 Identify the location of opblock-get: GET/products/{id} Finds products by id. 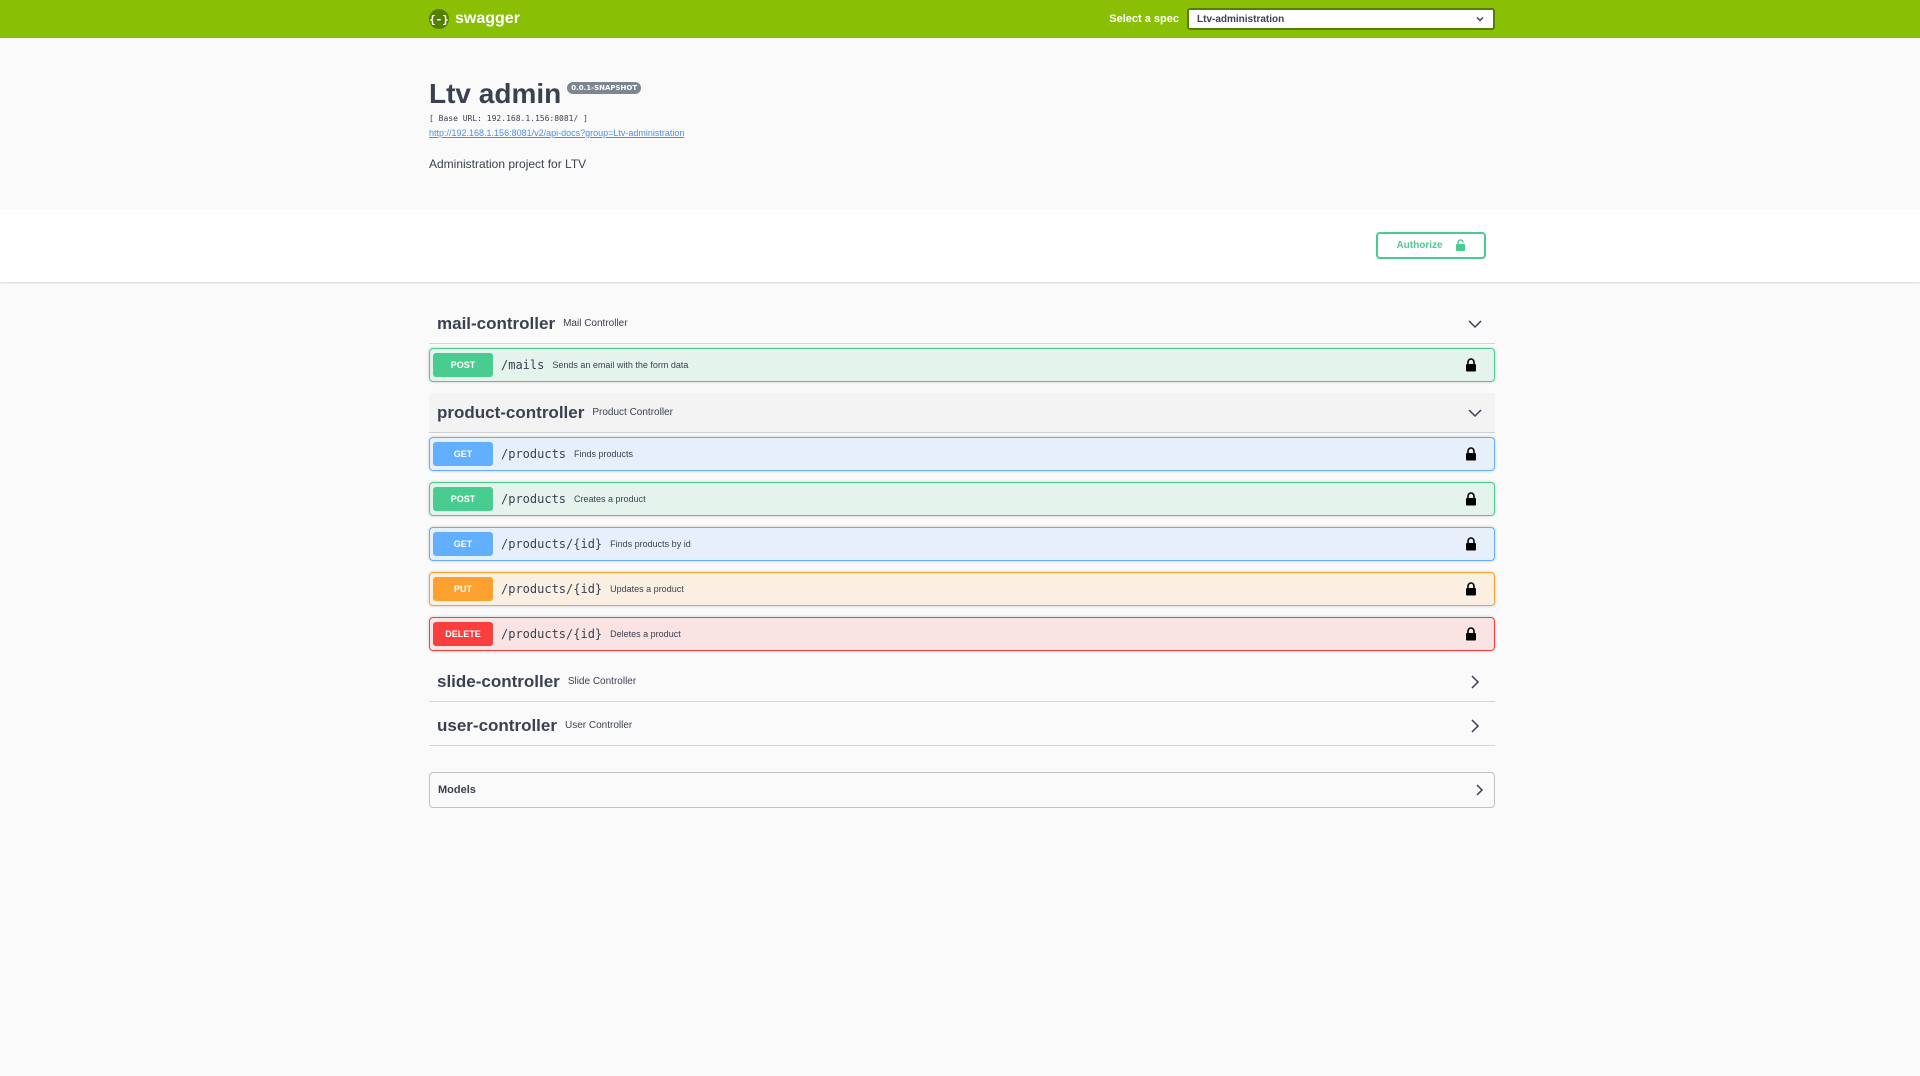
(962, 544).